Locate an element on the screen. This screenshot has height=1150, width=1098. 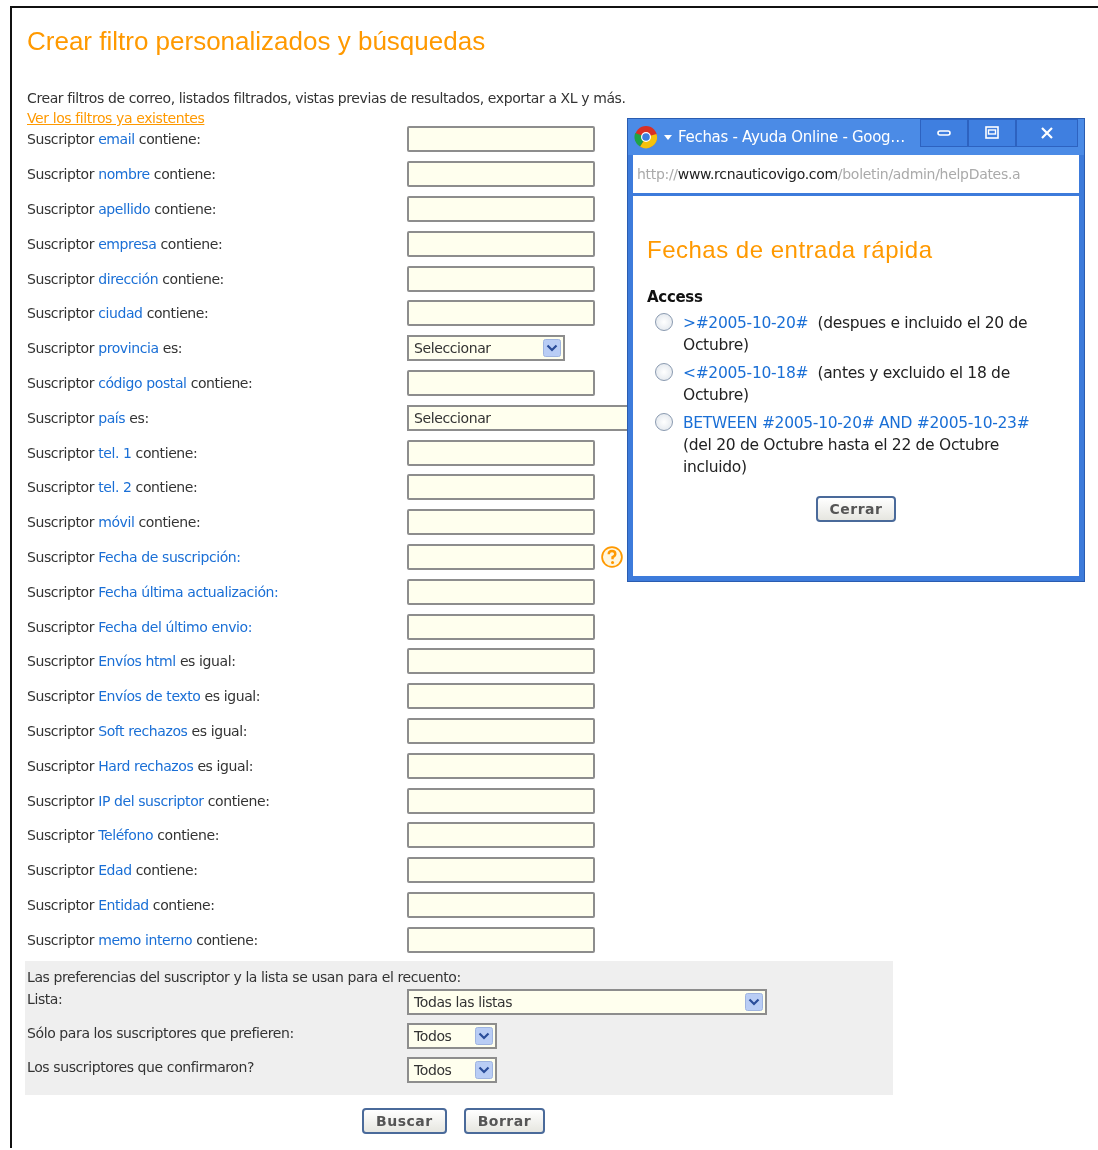
filter-label: Suscriptor Soft rechazos es igual: is located at coordinates (138, 730).